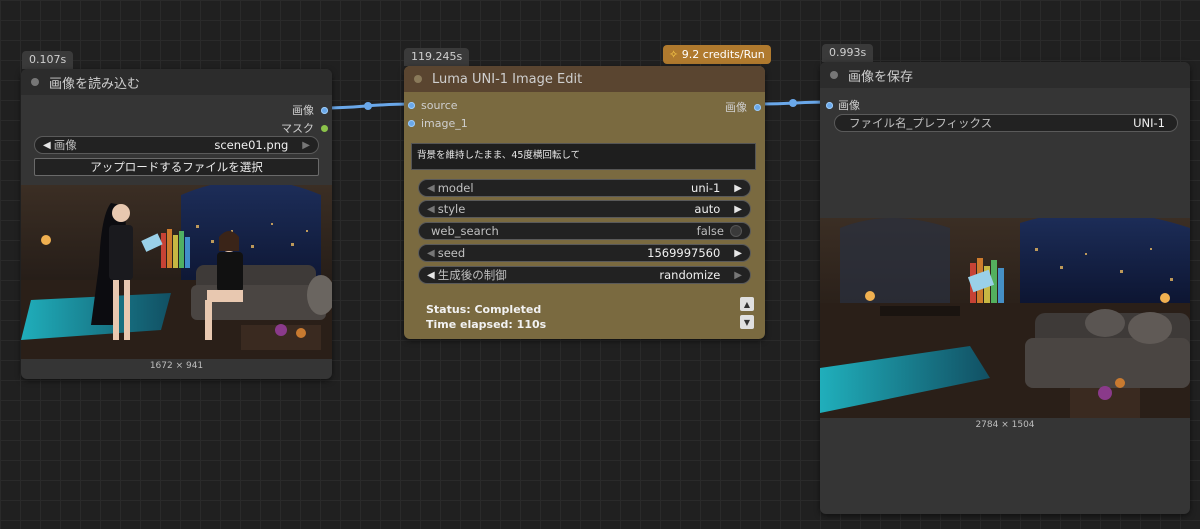 The width and height of the screenshot is (1200, 529). What do you see at coordinates (455, 188) in the screenshot?
I see `model-label: model` at bounding box center [455, 188].